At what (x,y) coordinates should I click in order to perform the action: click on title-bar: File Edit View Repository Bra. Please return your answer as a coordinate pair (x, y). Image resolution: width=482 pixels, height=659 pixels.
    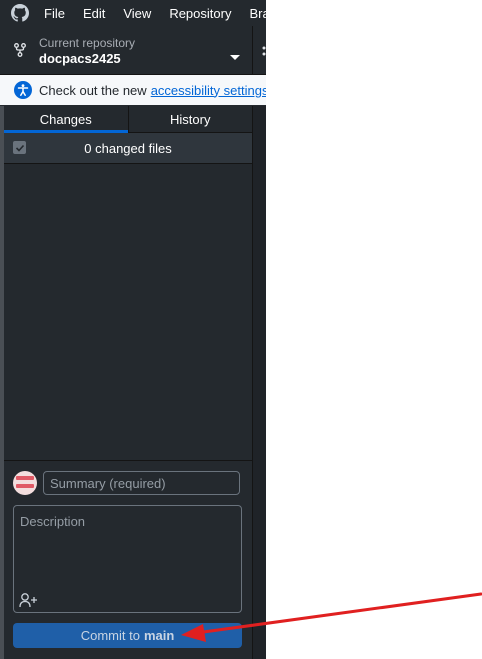
    Looking at the image, I should click on (133, 13).